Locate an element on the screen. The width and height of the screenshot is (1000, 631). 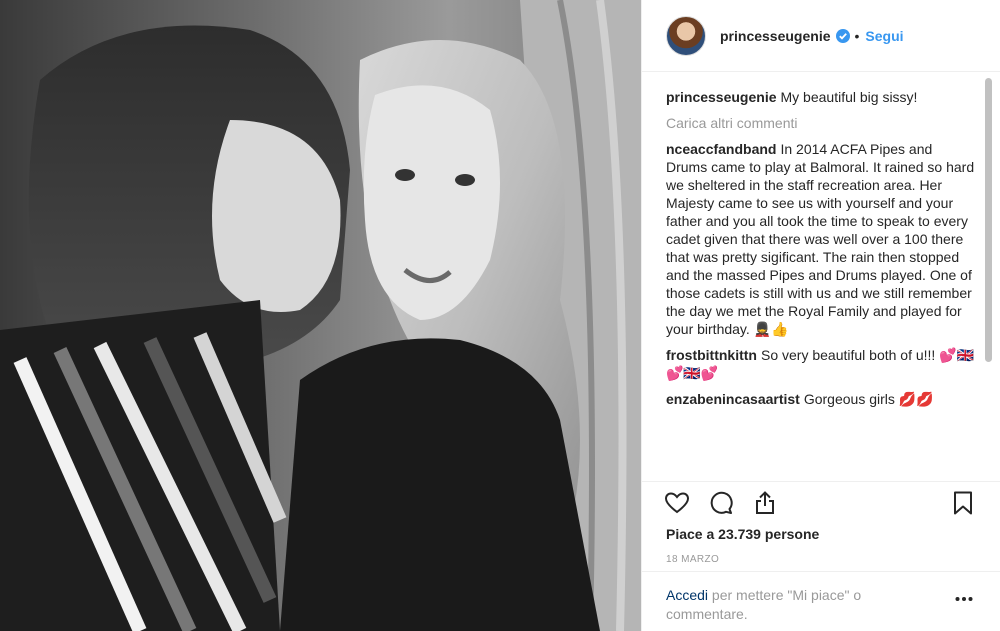
comments-scrollbar is located at coordinates (988, 220).